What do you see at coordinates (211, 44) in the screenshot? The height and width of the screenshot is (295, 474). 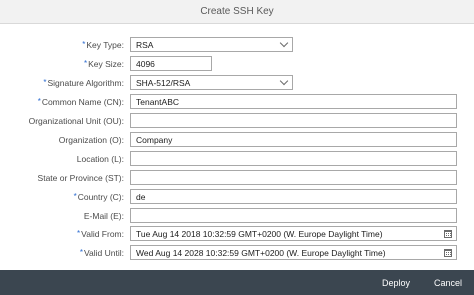 I see `key-type-select: RSA` at bounding box center [211, 44].